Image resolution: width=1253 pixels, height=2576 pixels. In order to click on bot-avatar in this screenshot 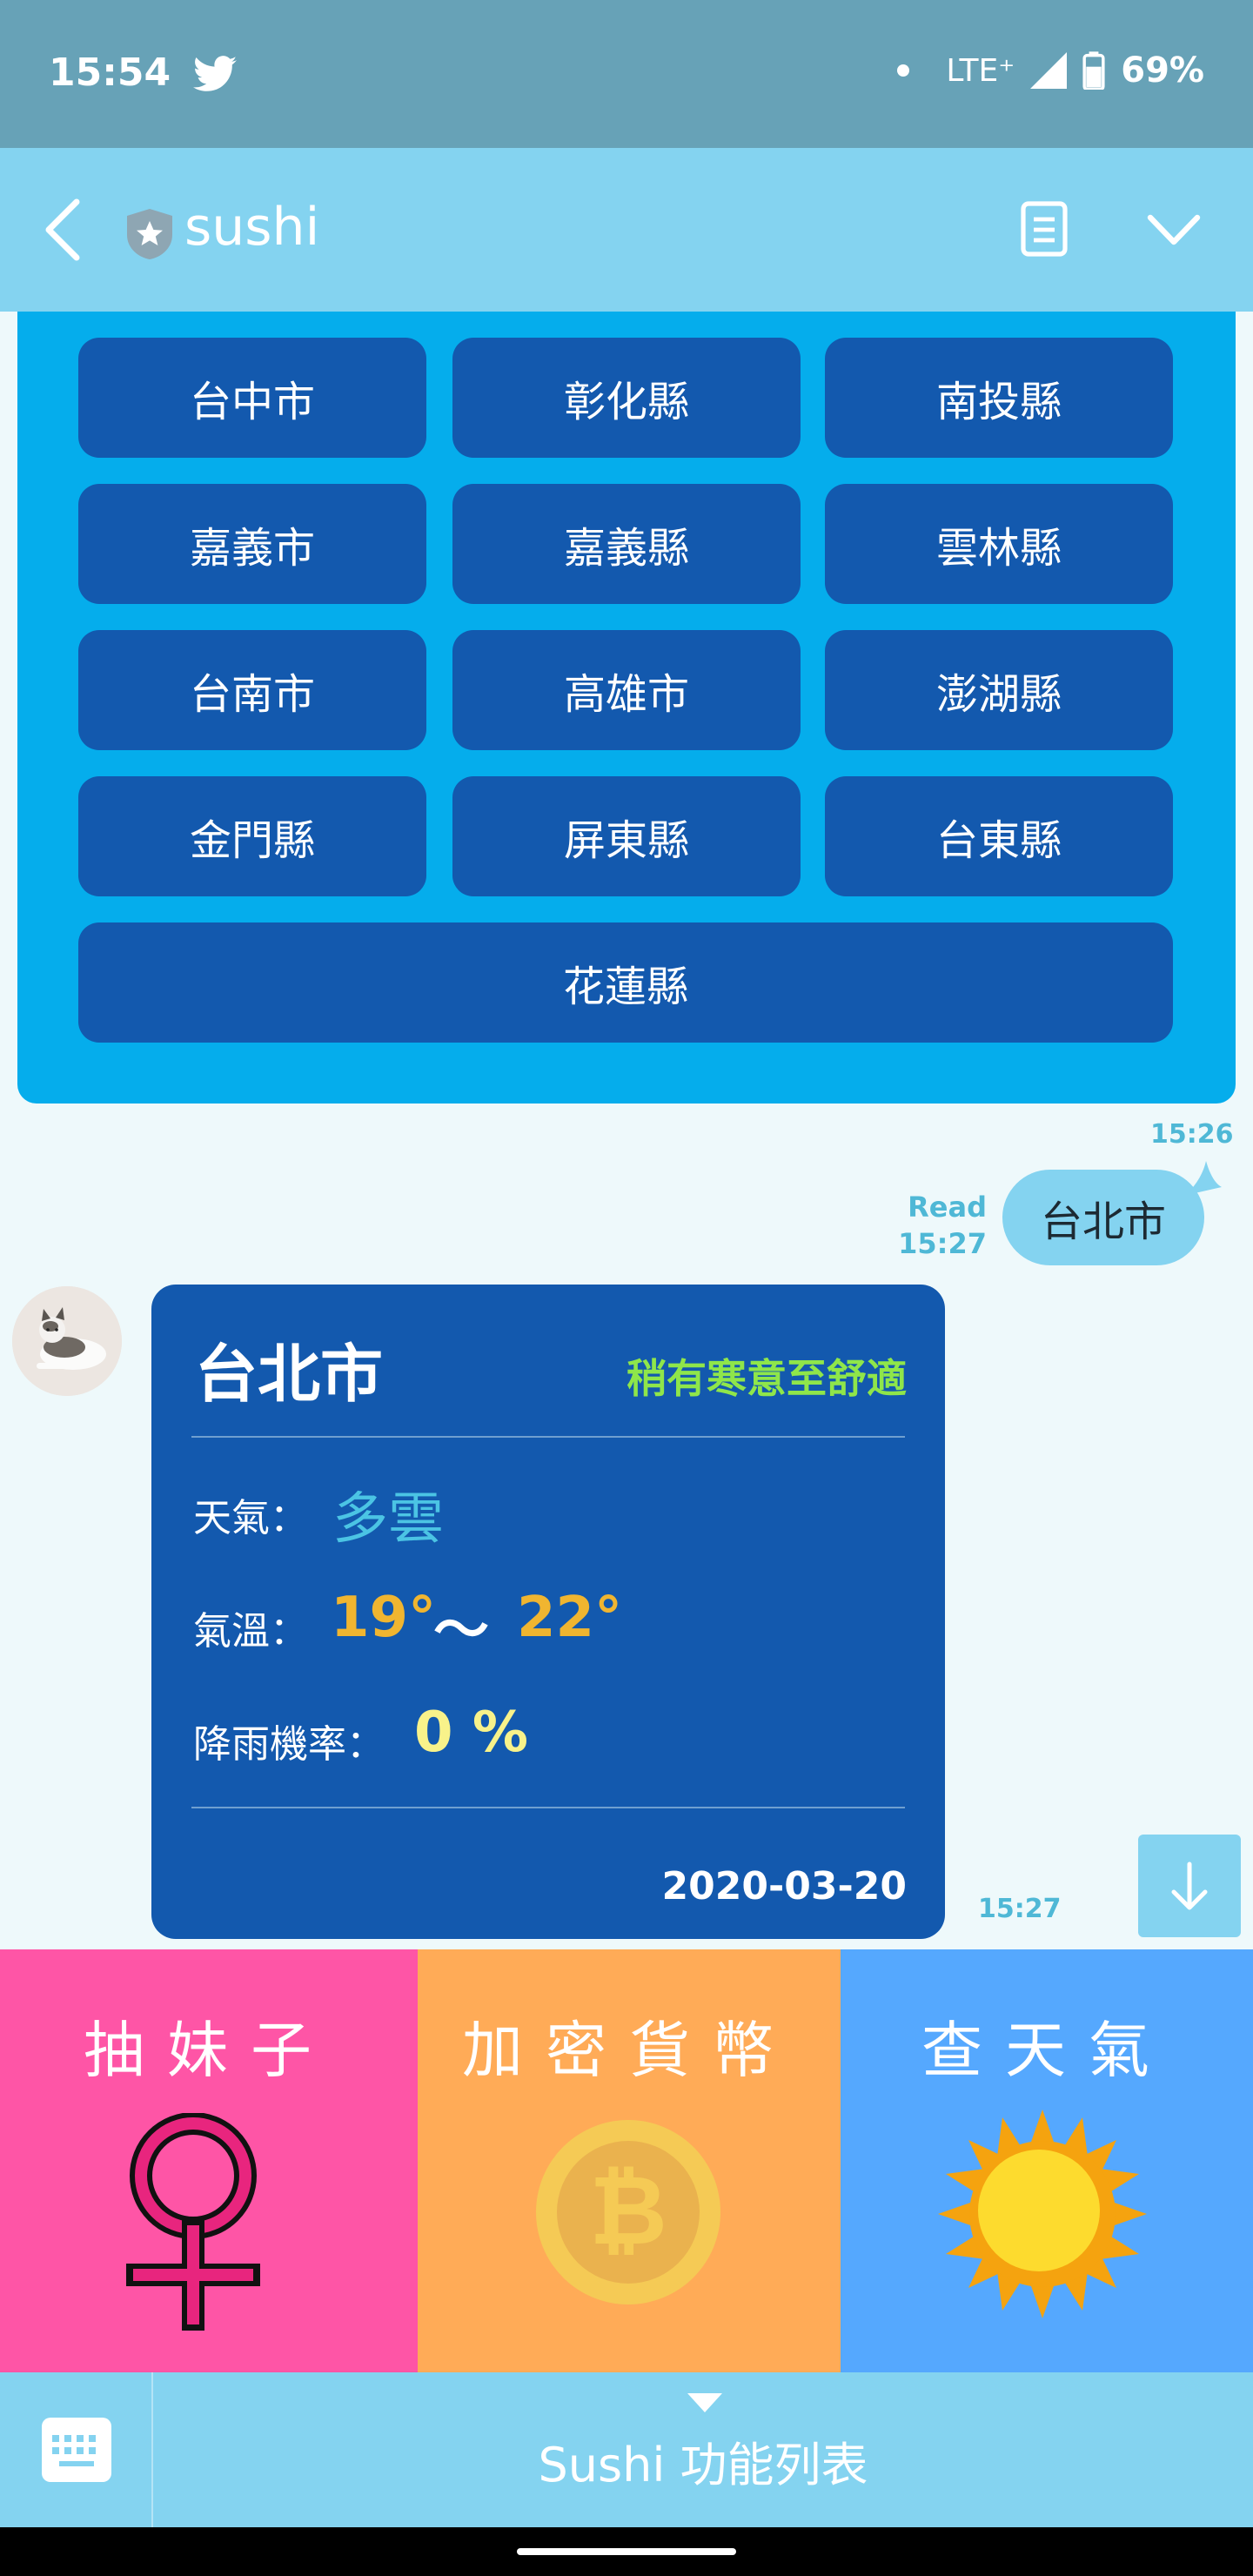, I will do `click(67, 1341)`.